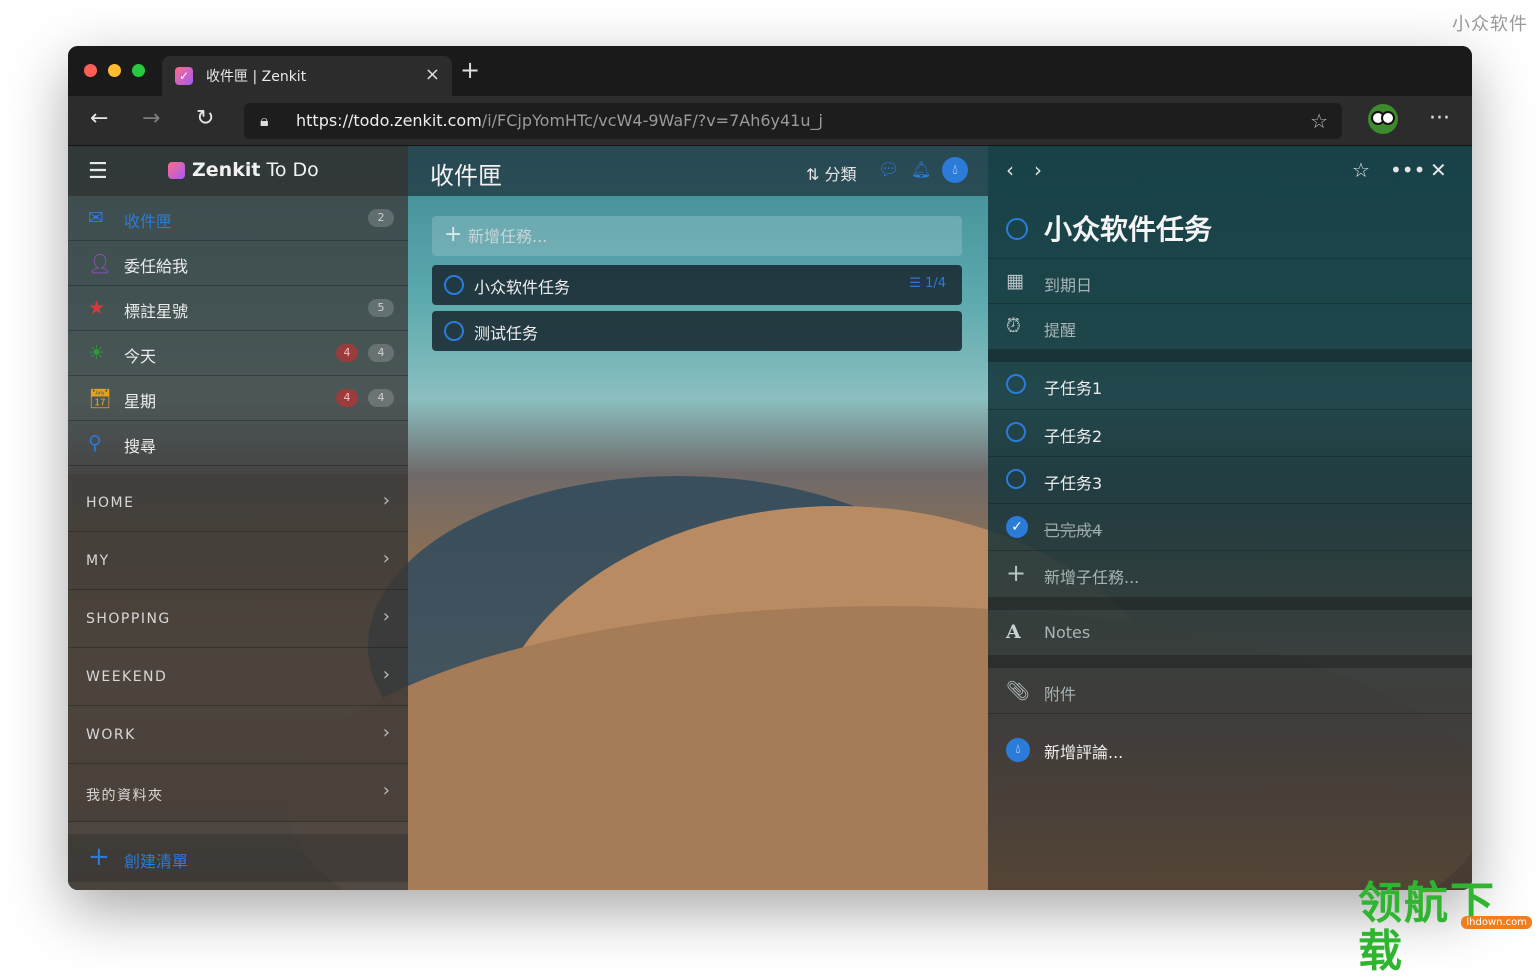 The width and height of the screenshot is (1540, 980). I want to click on close-icon: ✕, so click(1438, 170).